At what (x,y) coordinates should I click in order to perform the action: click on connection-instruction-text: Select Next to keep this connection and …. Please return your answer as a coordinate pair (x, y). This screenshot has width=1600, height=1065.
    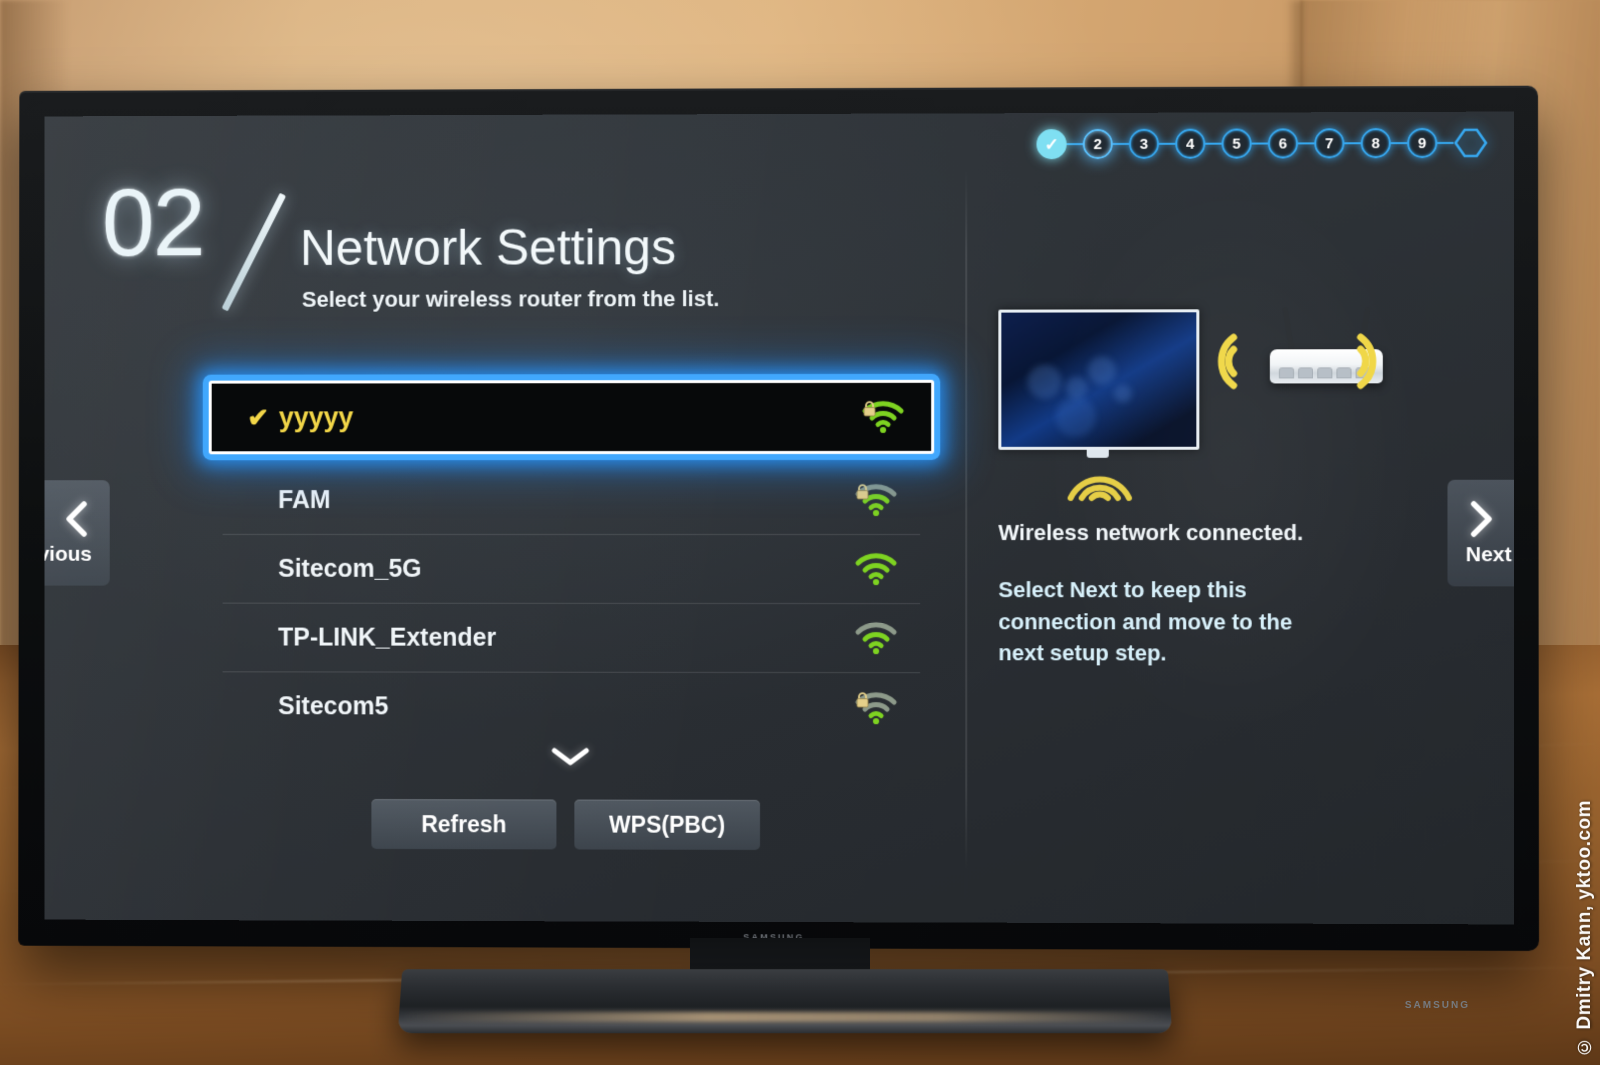
    Looking at the image, I should click on (1145, 621).